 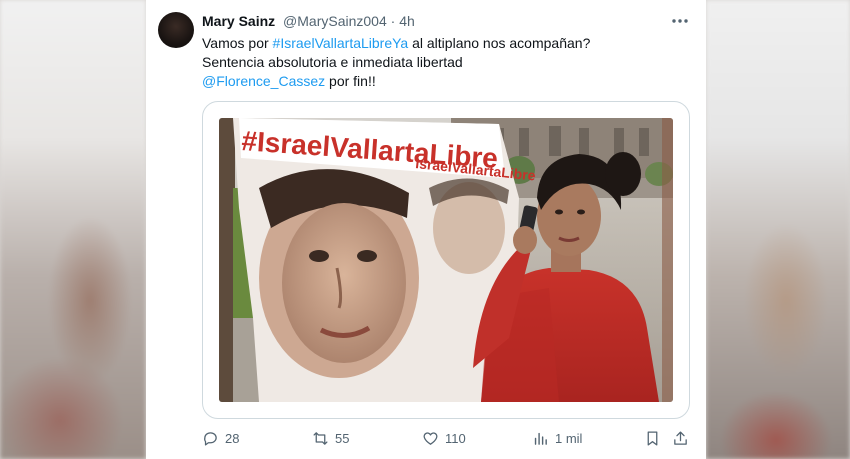 I want to click on like-icon, so click(x=430, y=438).